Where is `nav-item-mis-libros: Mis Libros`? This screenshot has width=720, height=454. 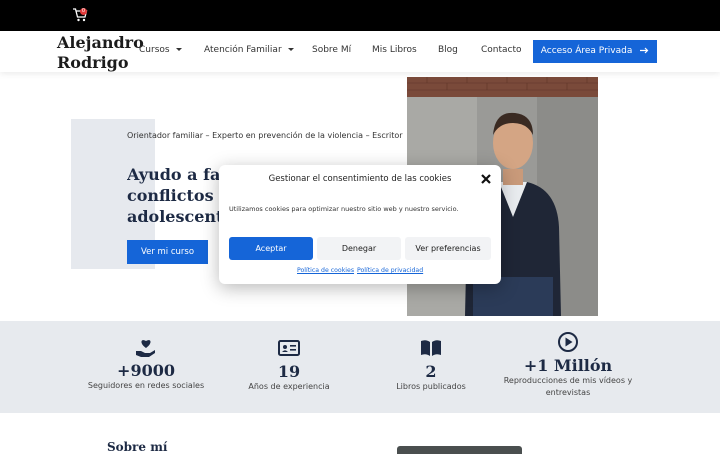 nav-item-mis-libros: Mis Libros is located at coordinates (394, 50).